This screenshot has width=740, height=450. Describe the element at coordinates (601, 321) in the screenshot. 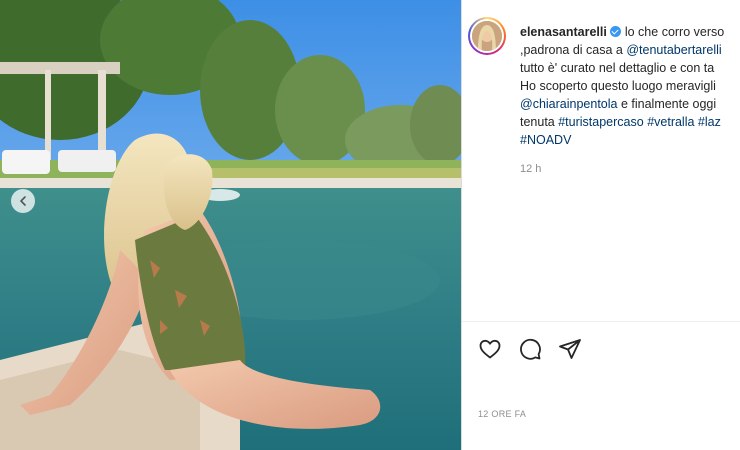

I see `section-divider` at that location.